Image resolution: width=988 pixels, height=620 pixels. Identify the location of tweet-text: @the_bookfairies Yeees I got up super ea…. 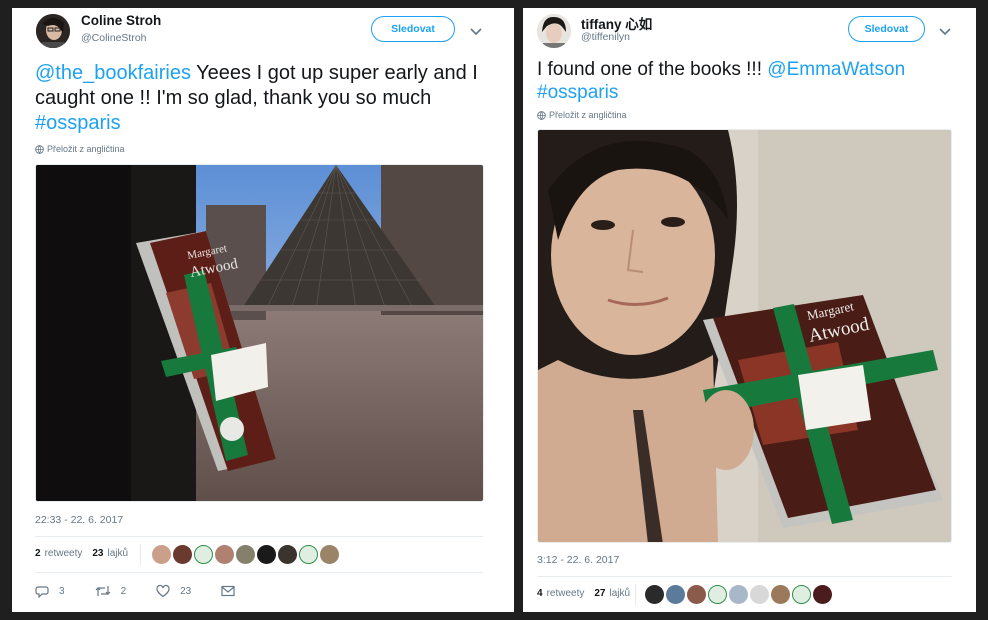
(265, 98).